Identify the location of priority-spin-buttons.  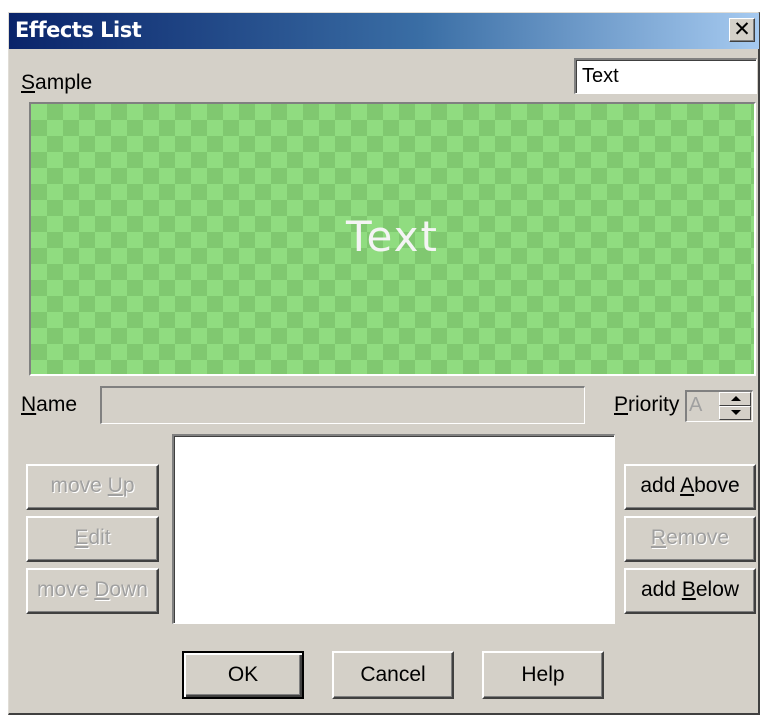
(735, 406).